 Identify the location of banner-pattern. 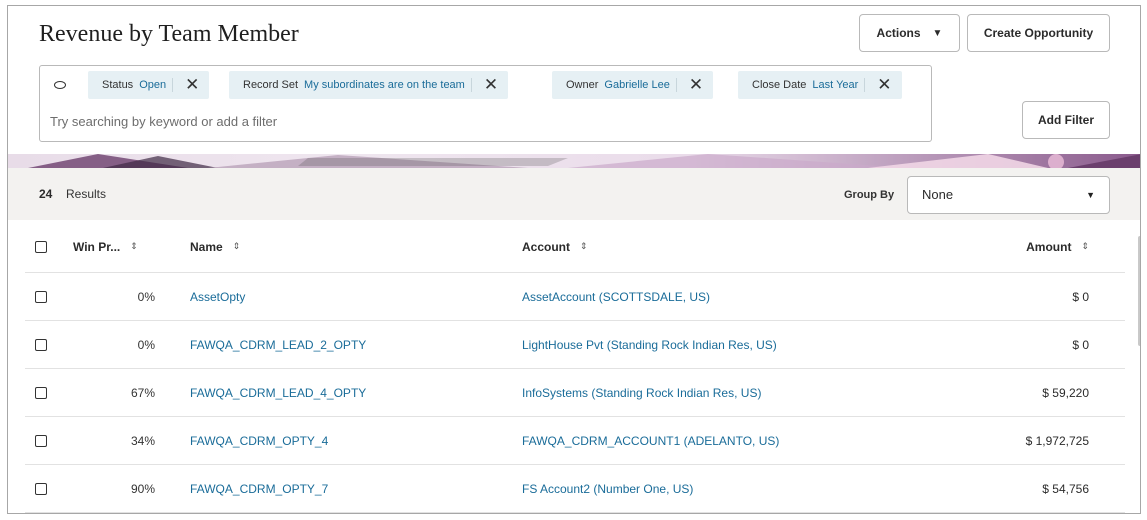
(584, 161).